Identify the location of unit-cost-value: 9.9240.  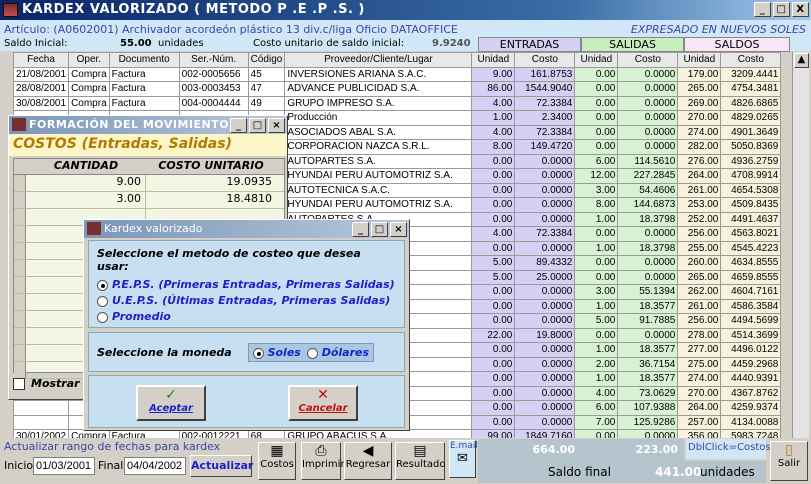
(451, 43).